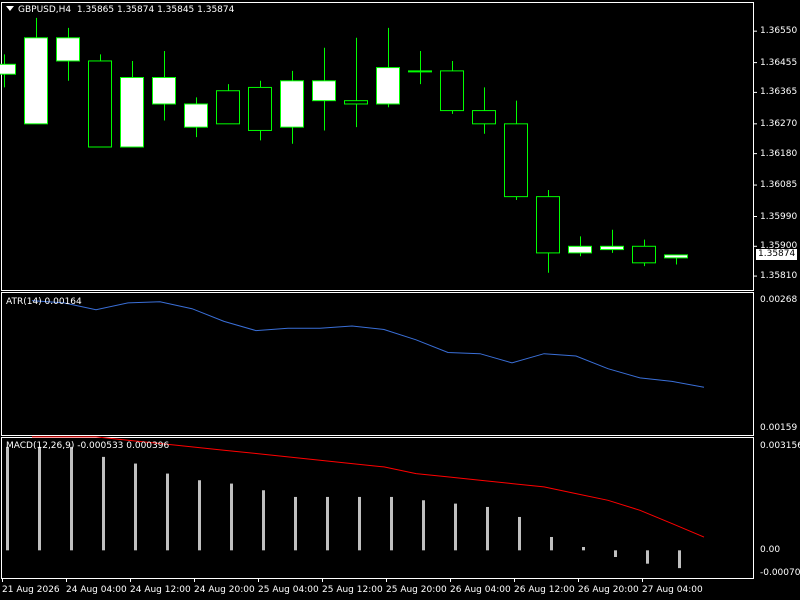  I want to click on time-tick-label: 25 Aug 20:00, so click(416, 590).